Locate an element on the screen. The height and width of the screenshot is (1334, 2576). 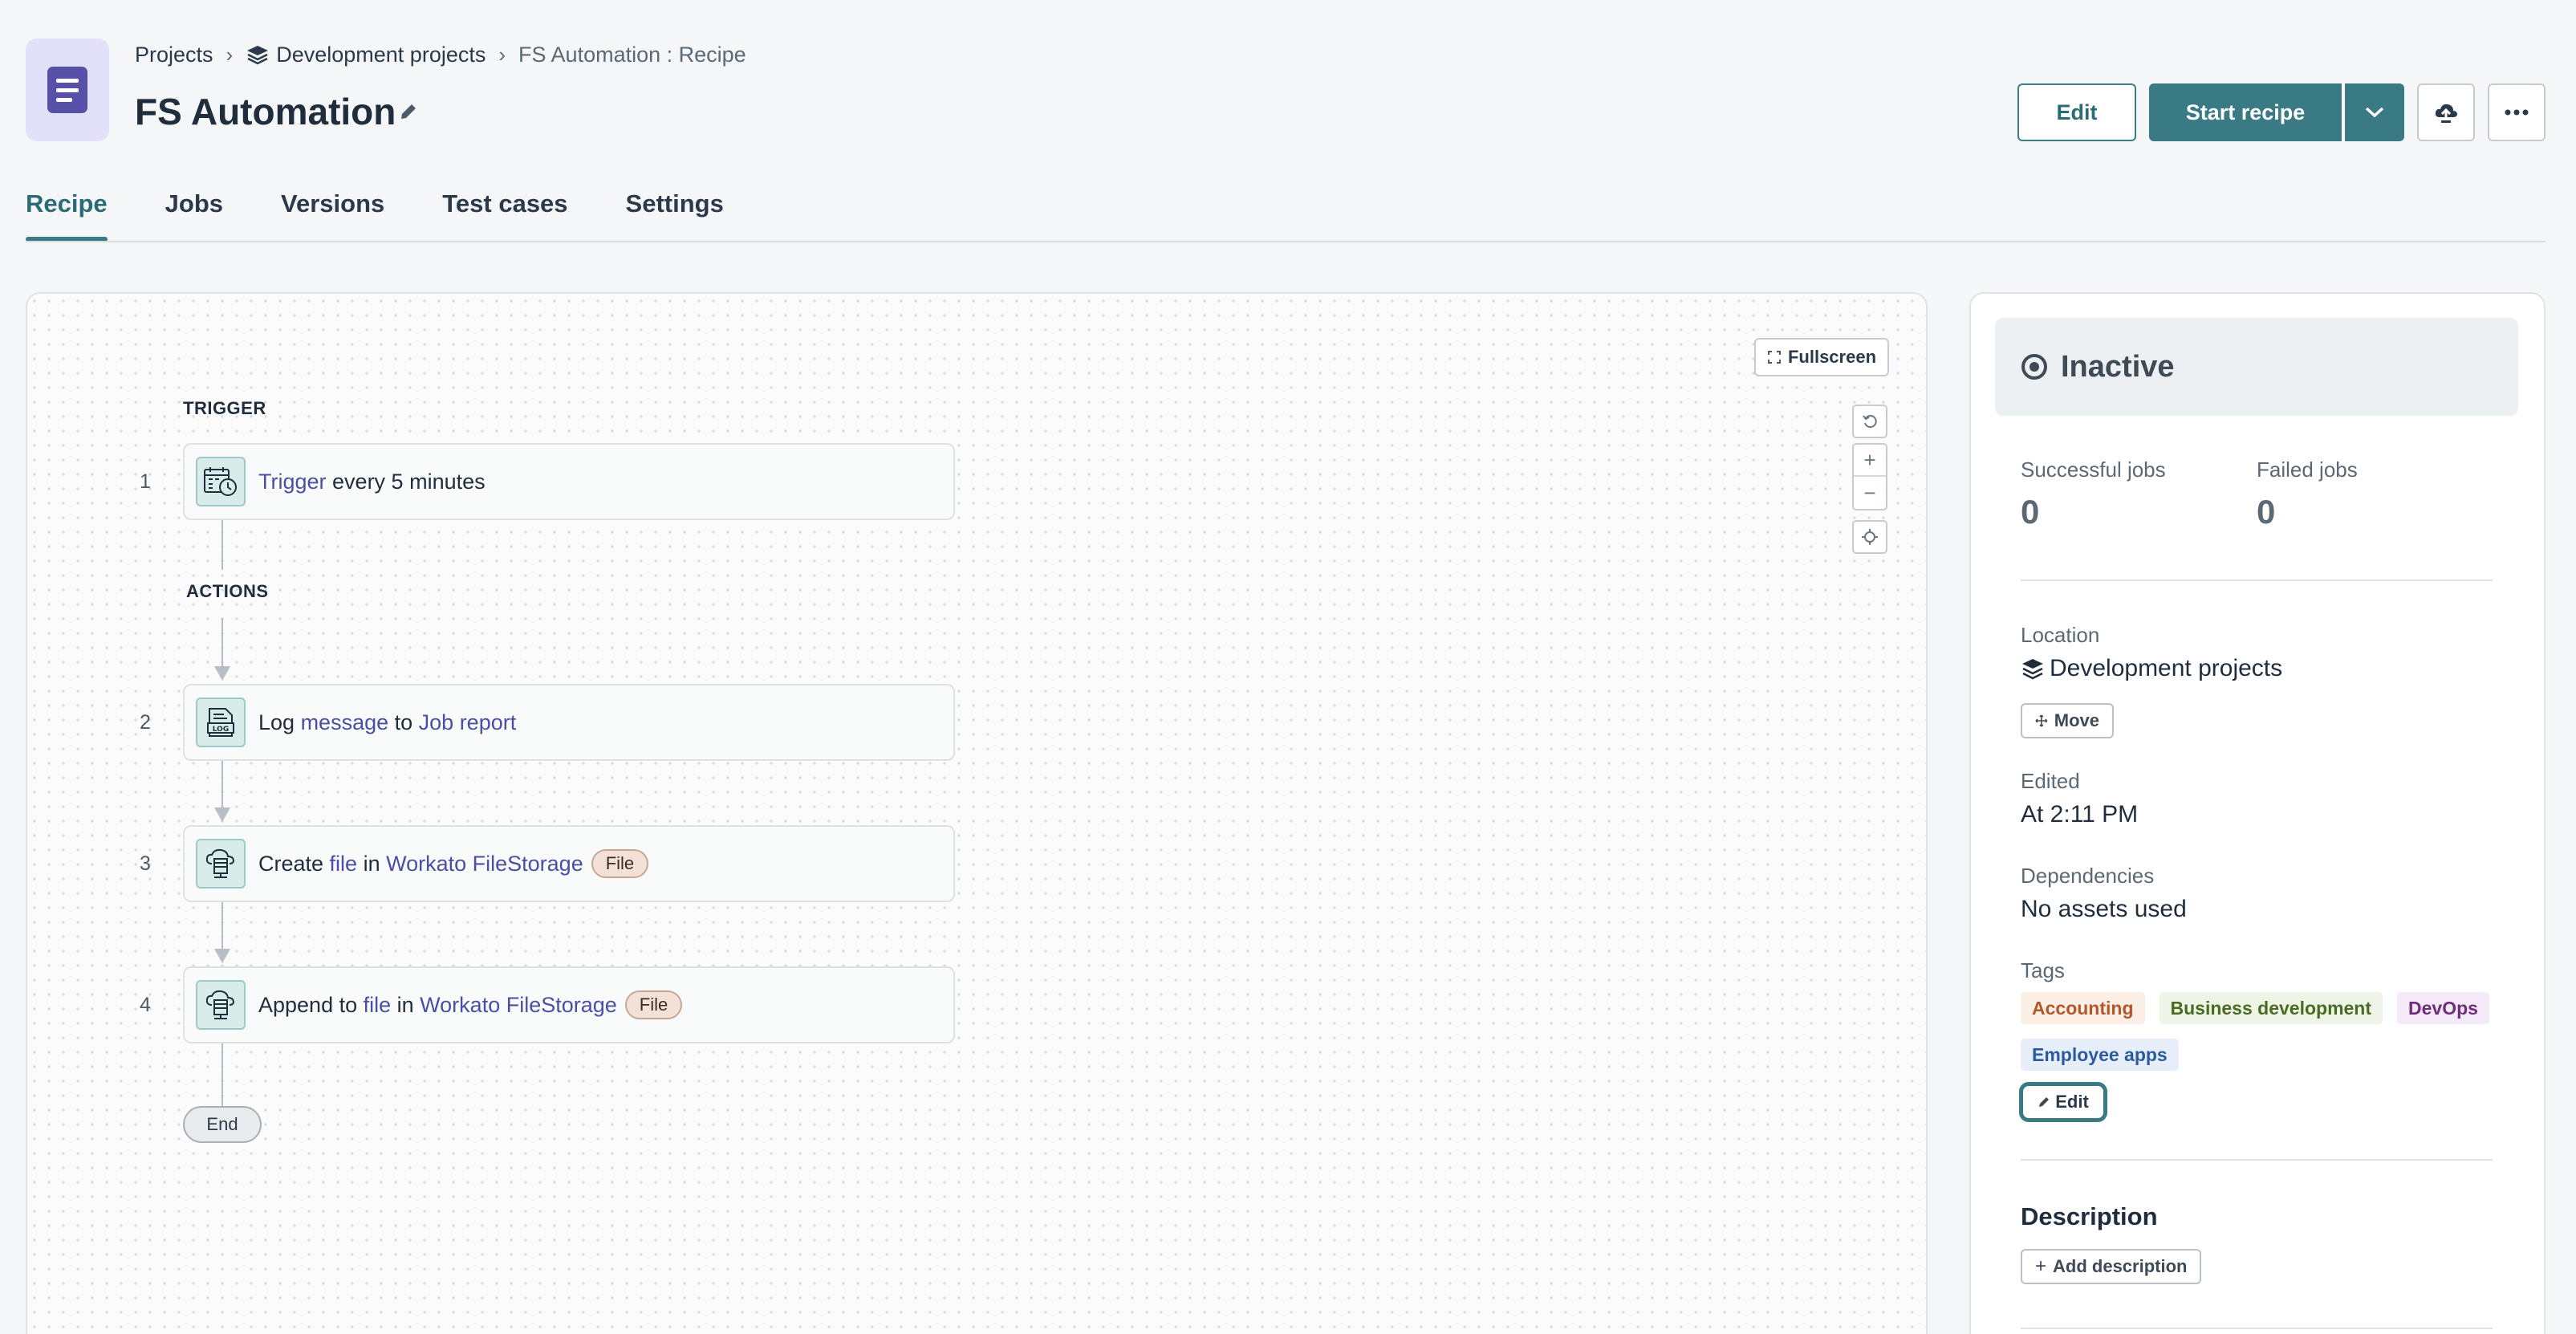
zoom-controls: + − is located at coordinates (1869, 476).